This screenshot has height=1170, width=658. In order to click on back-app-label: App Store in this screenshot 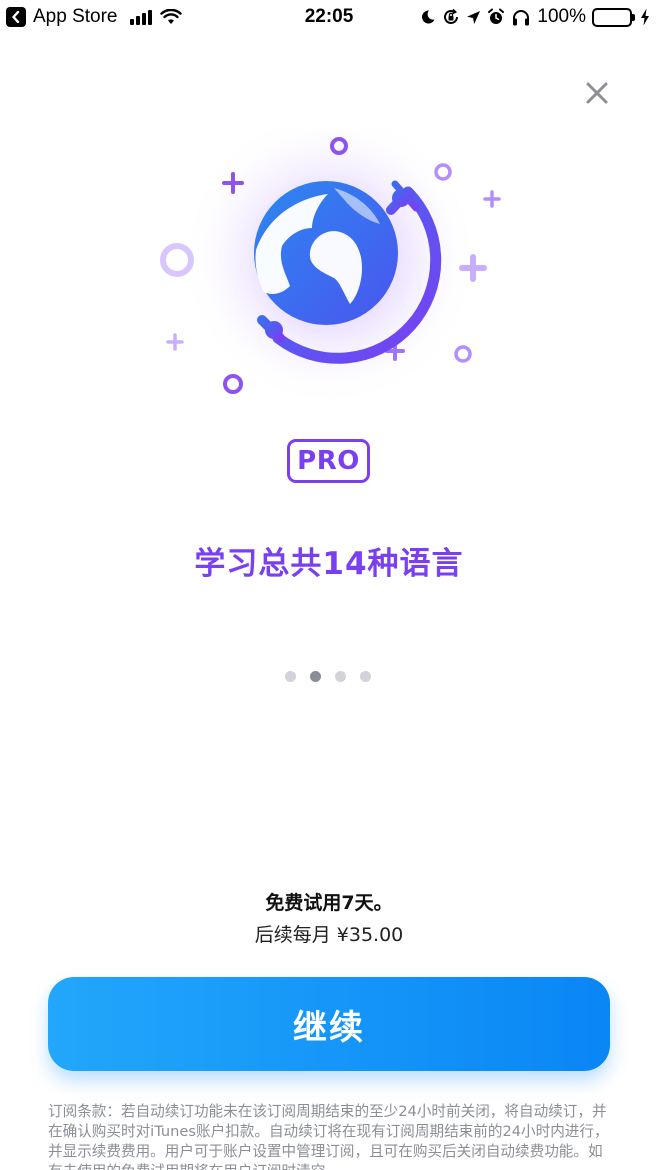, I will do `click(75, 16)`.